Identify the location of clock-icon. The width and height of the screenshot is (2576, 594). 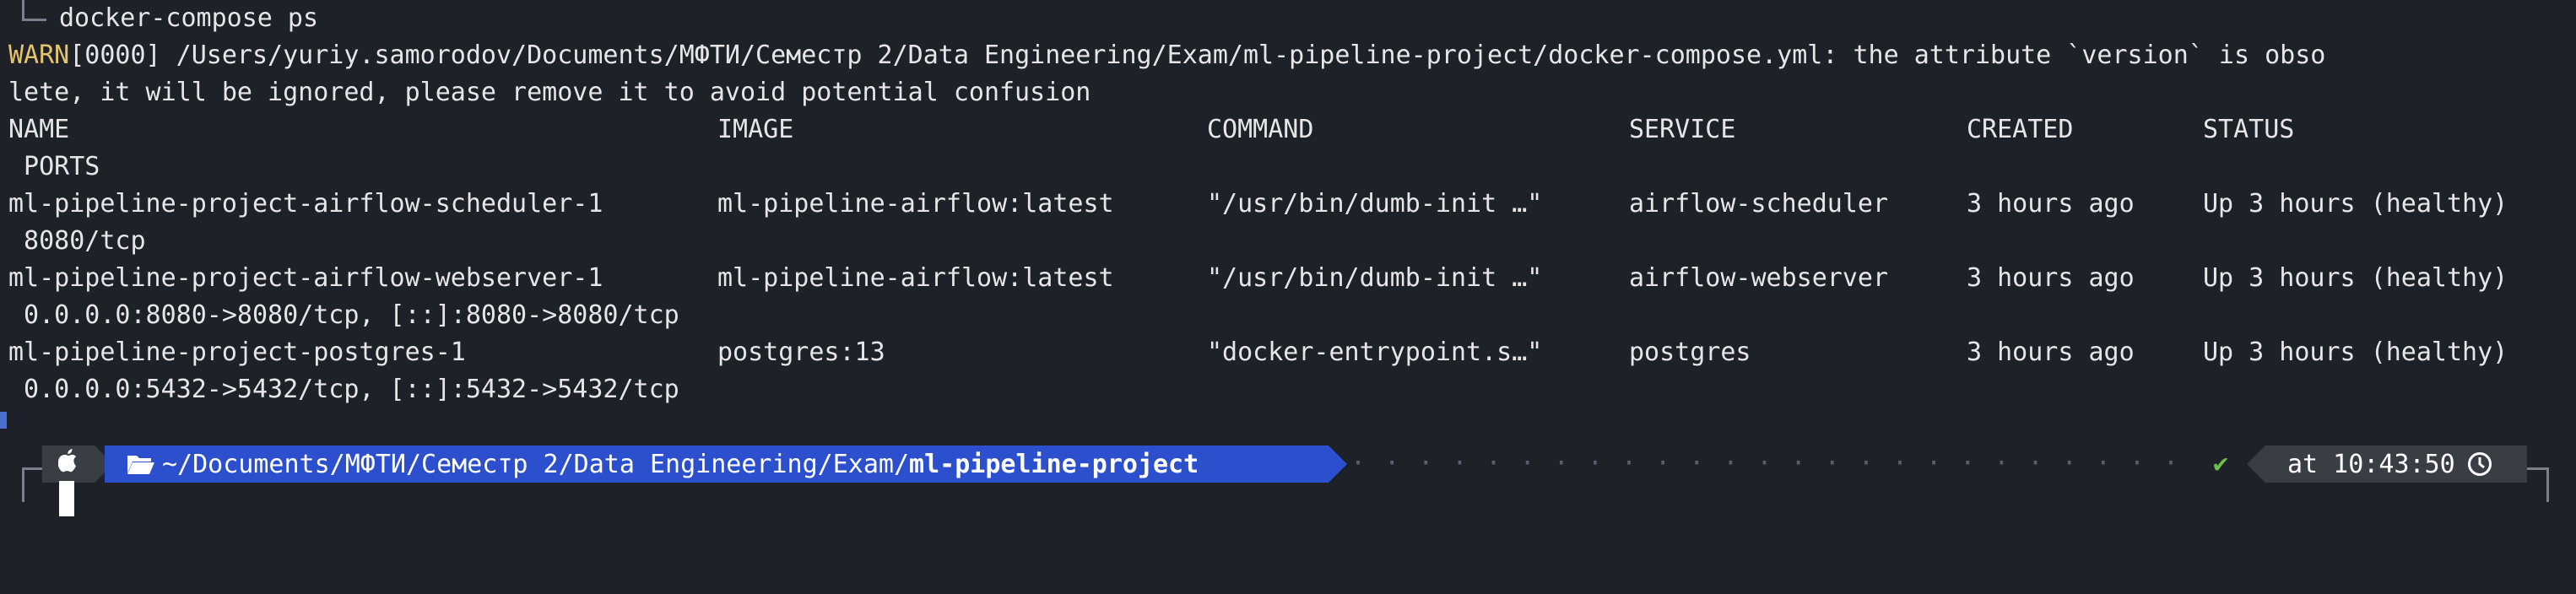
(2479, 464).